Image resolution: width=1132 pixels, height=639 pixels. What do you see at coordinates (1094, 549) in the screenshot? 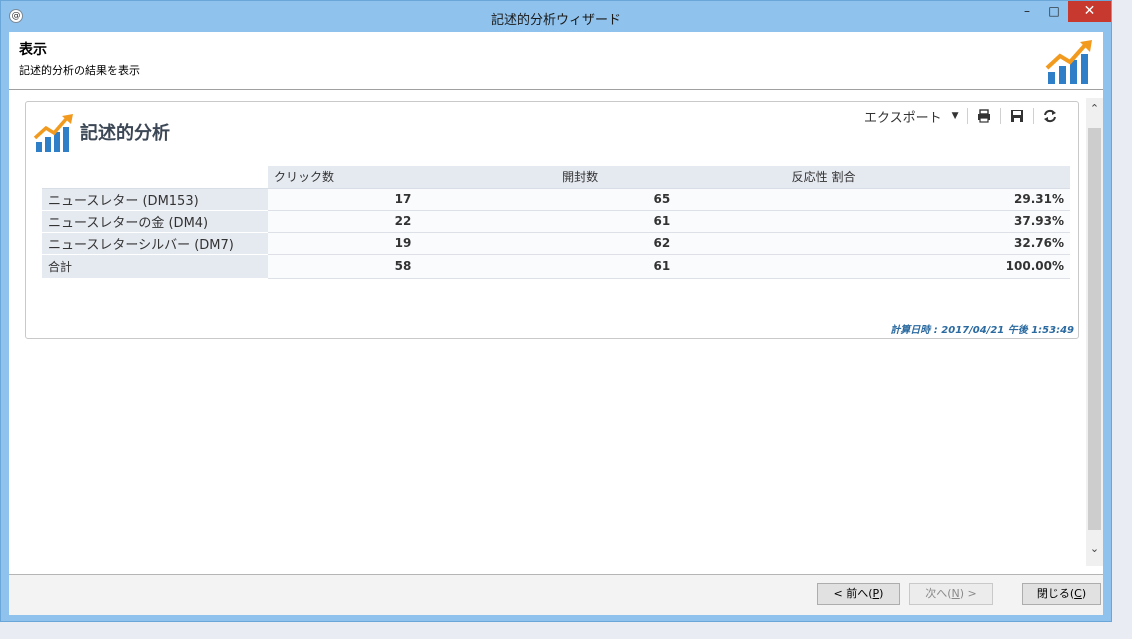
I see `chevron-down-icon: ⌄` at bounding box center [1094, 549].